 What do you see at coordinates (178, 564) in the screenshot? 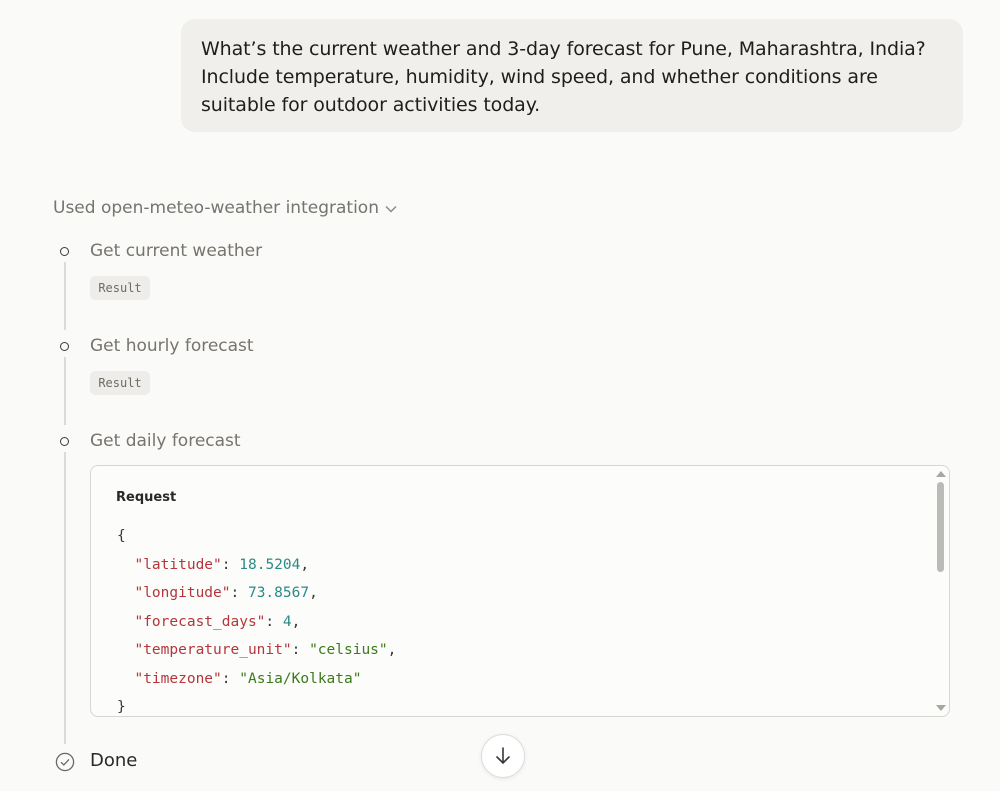
I see `code-key: "latitude"` at bounding box center [178, 564].